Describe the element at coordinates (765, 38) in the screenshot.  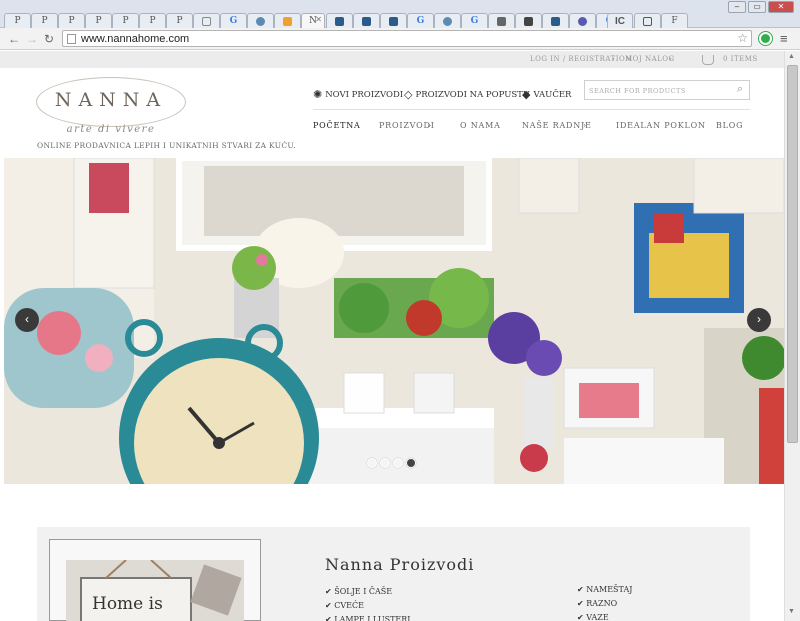
I see `extension-icon` at that location.